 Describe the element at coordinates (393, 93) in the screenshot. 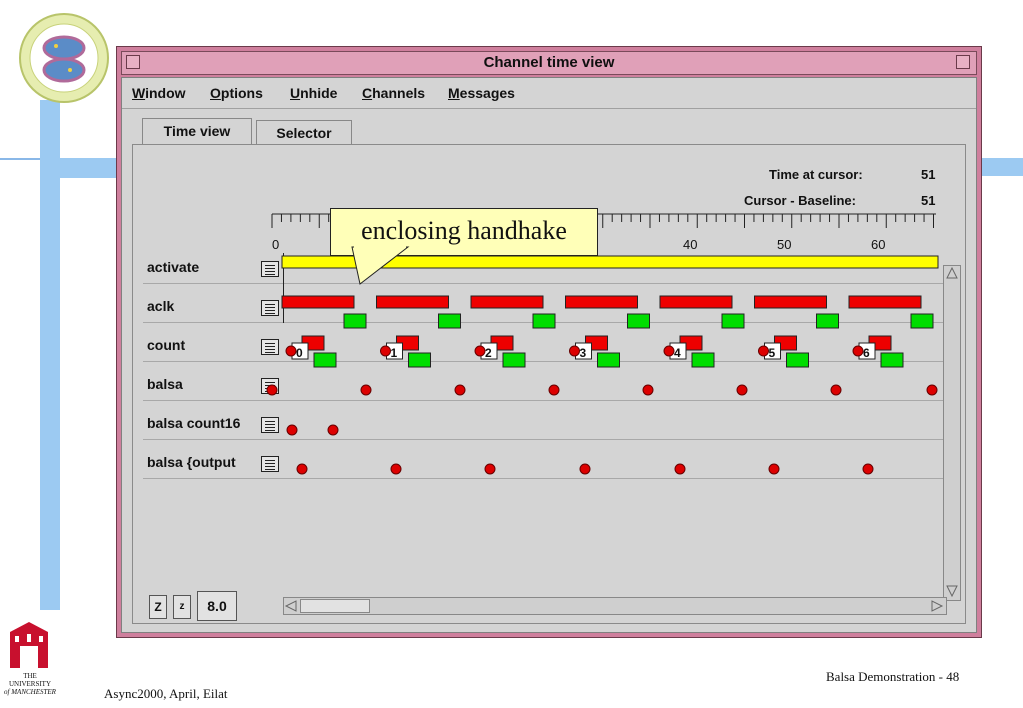

I see `menu-channels: Channels` at that location.